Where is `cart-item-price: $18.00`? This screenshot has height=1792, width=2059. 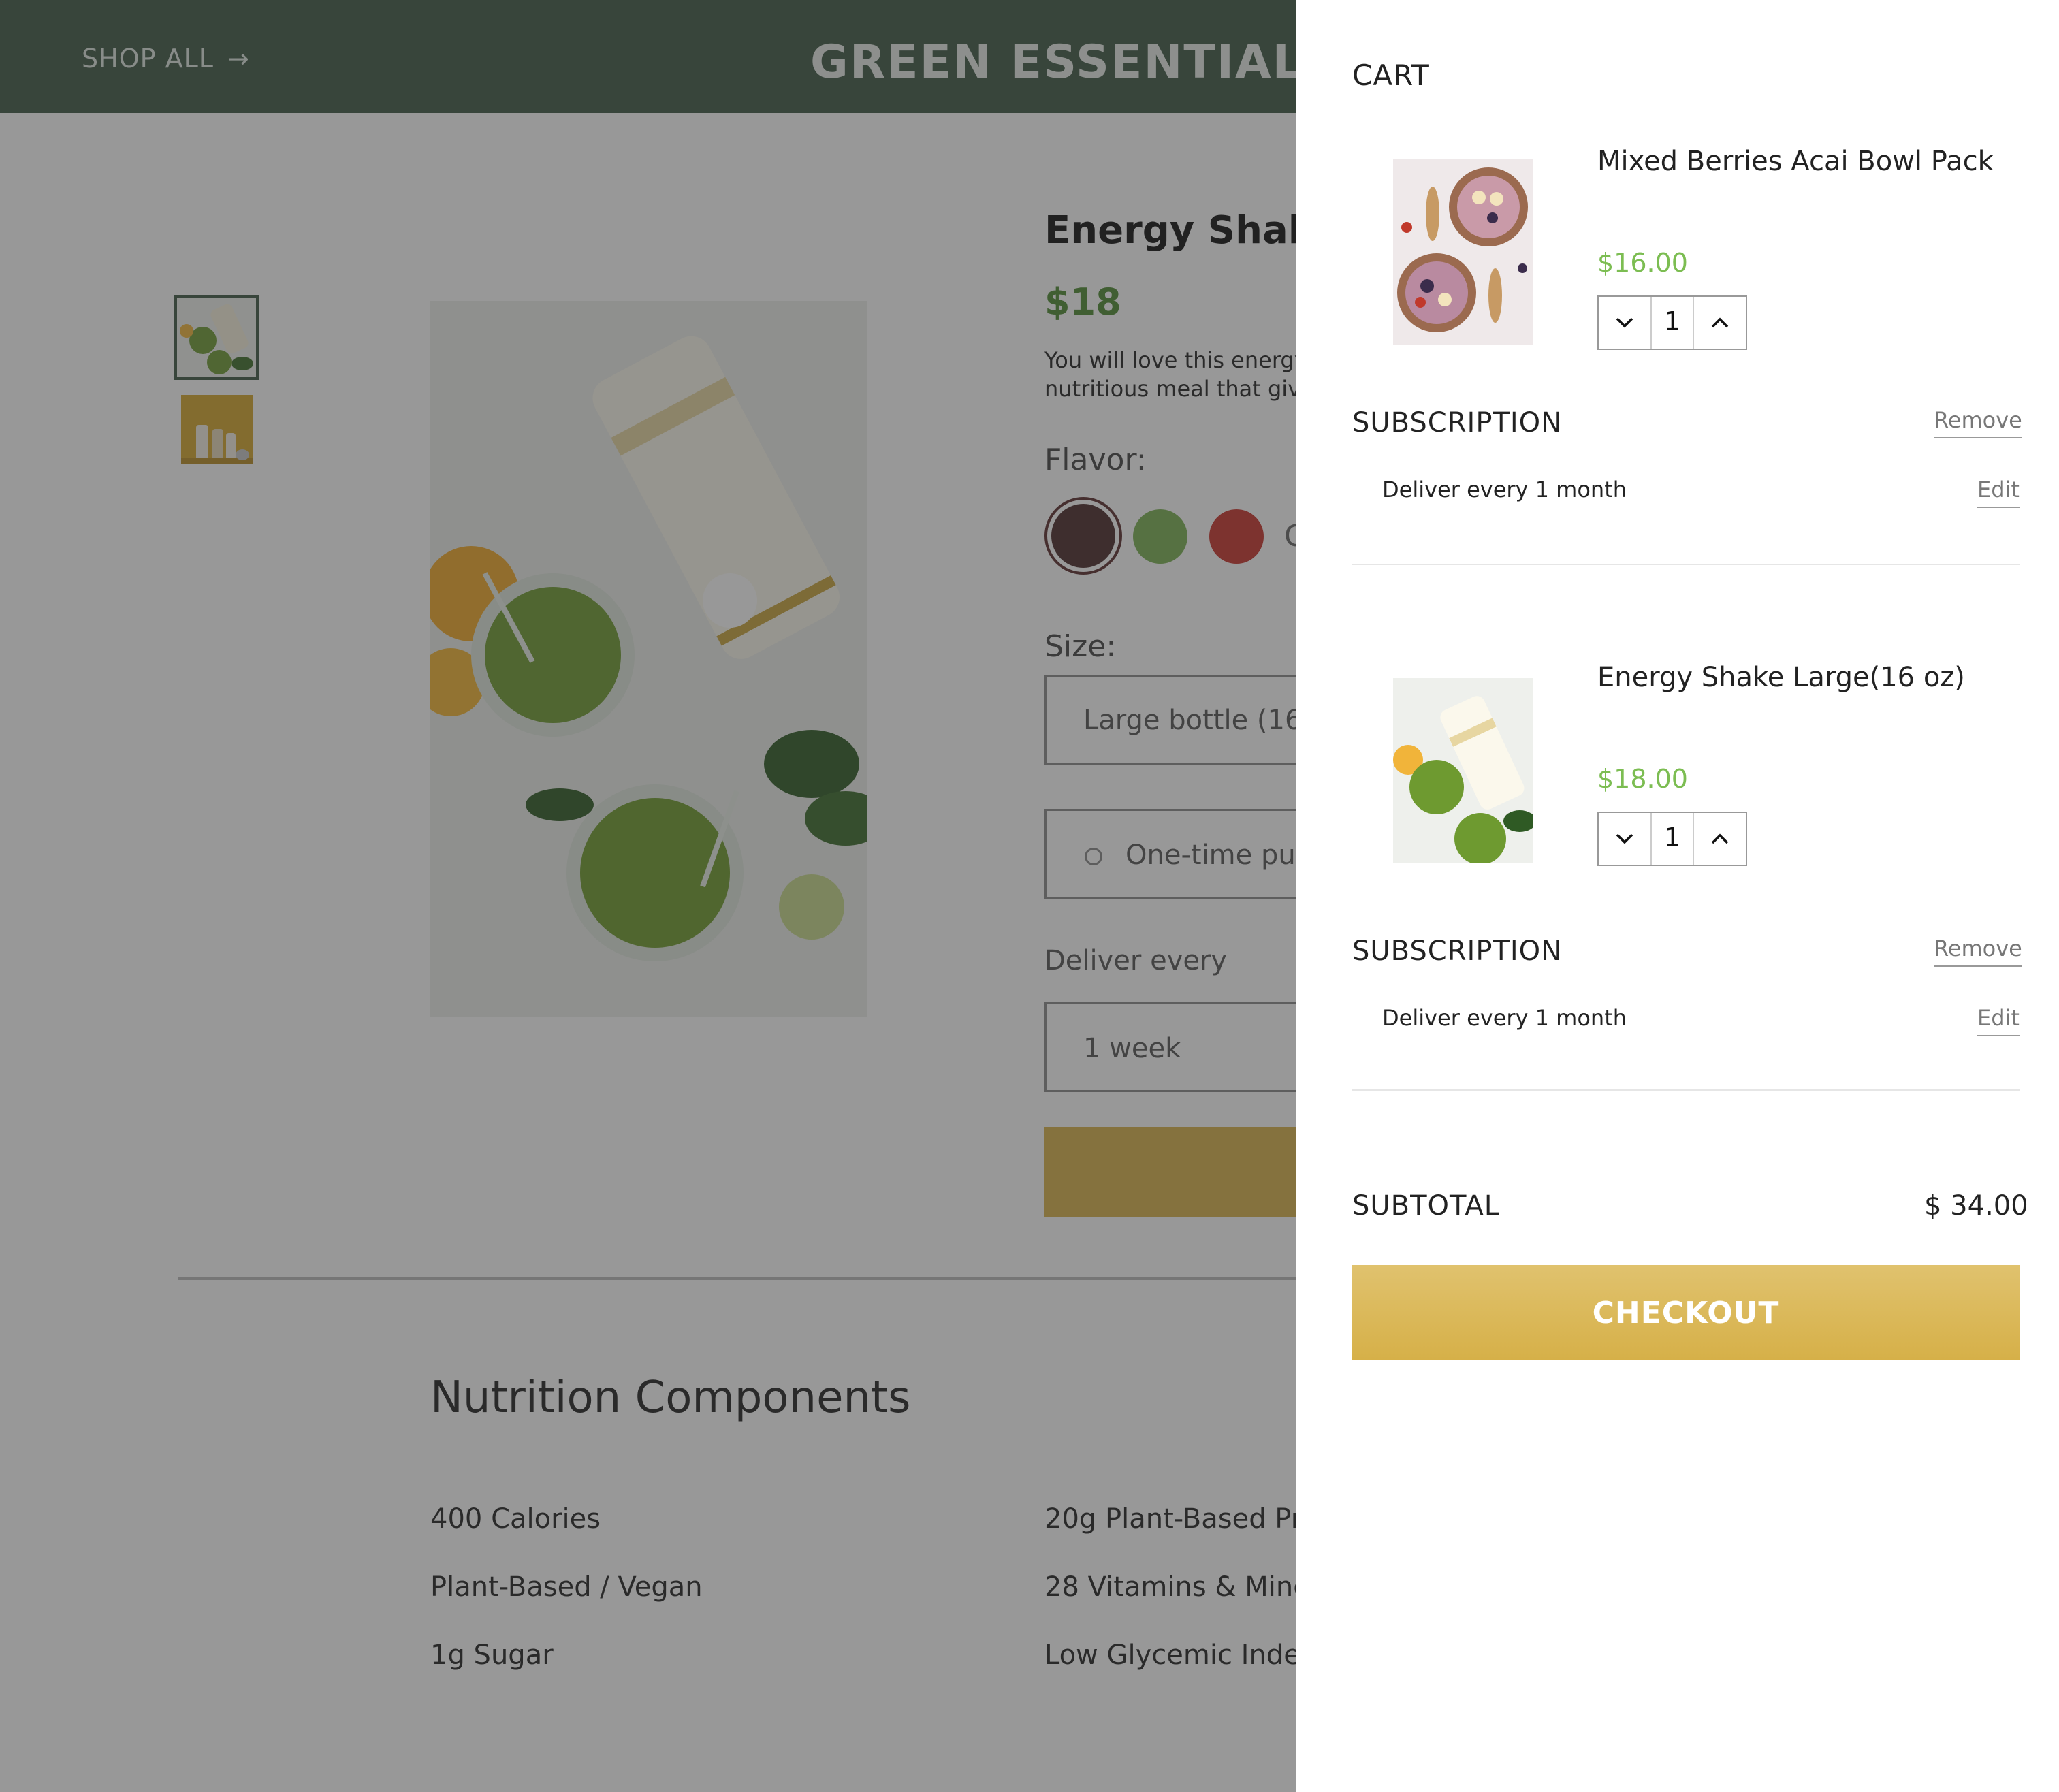
cart-item-price: $18.00 is located at coordinates (1643, 779).